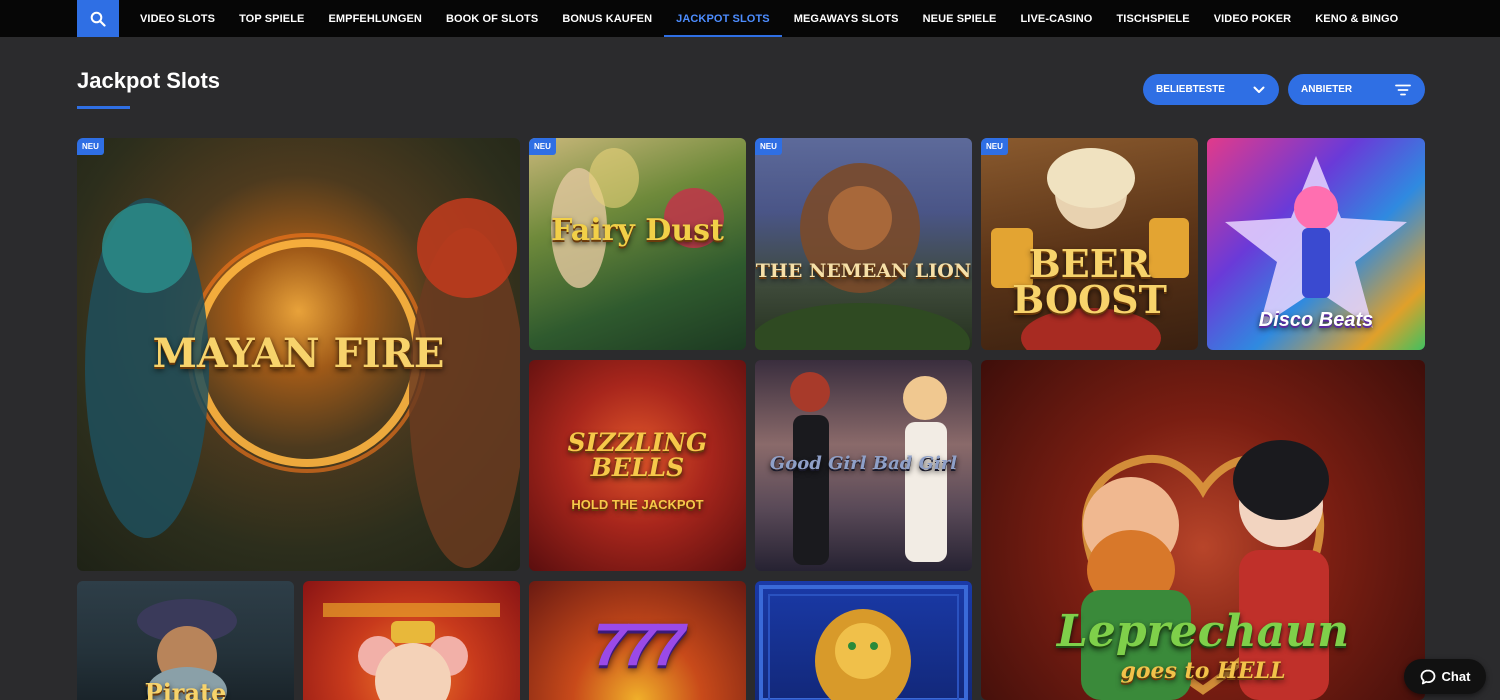  I want to click on search-icon, so click(98, 19).